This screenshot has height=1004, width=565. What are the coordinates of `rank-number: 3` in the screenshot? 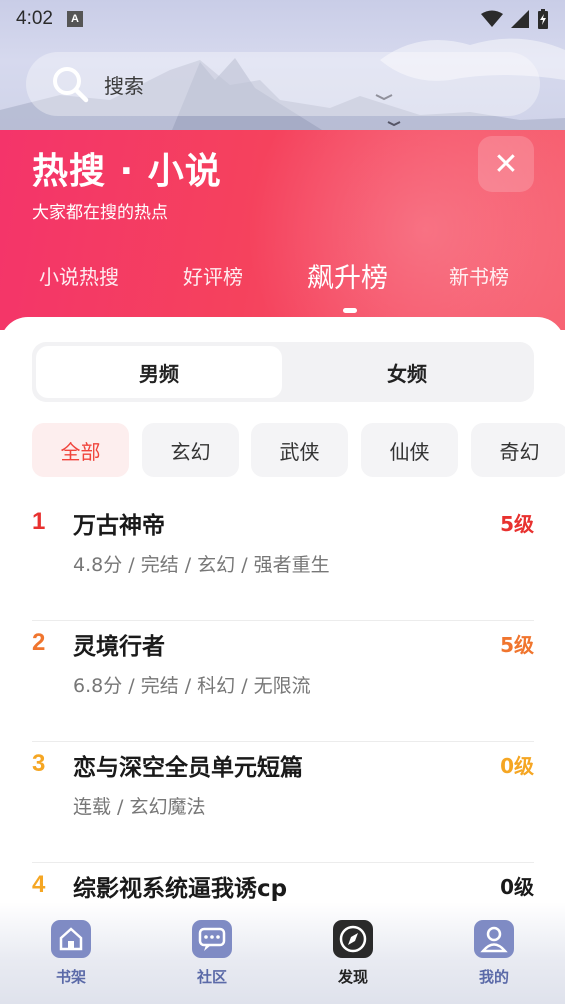 It's located at (39, 763).